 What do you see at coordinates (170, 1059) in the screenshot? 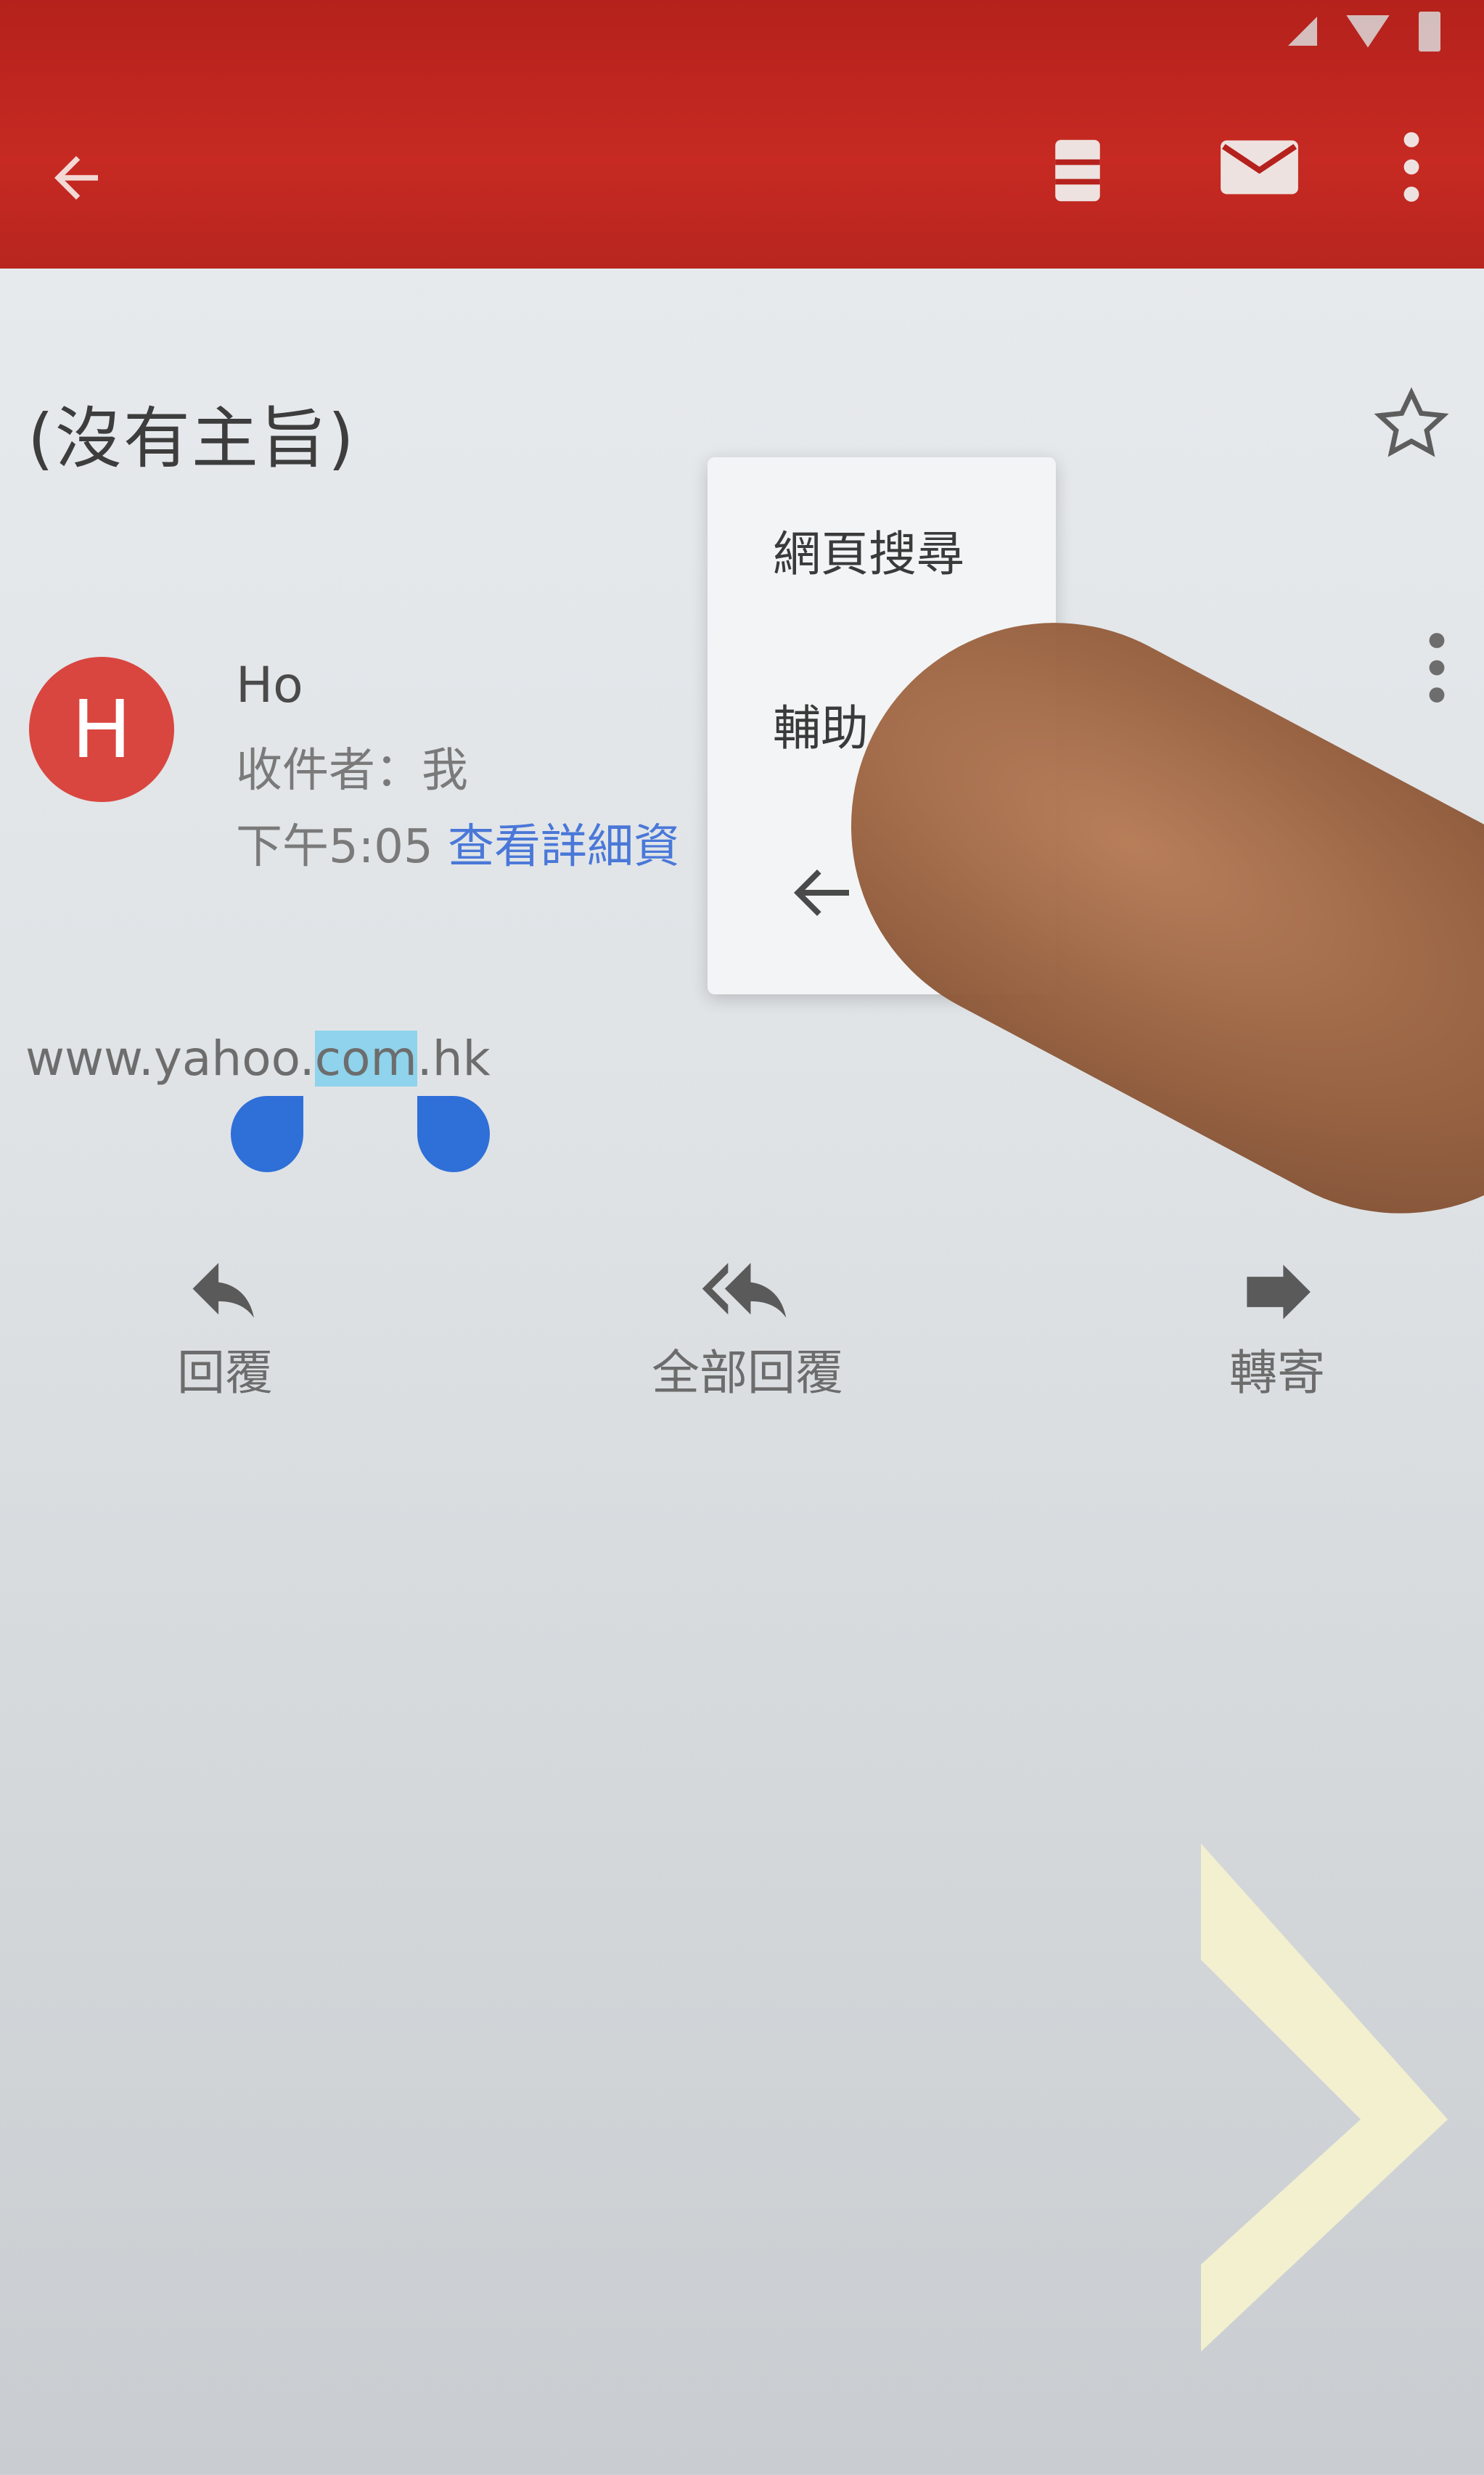
I see `body-text-prefix: www.yahoo.` at bounding box center [170, 1059].